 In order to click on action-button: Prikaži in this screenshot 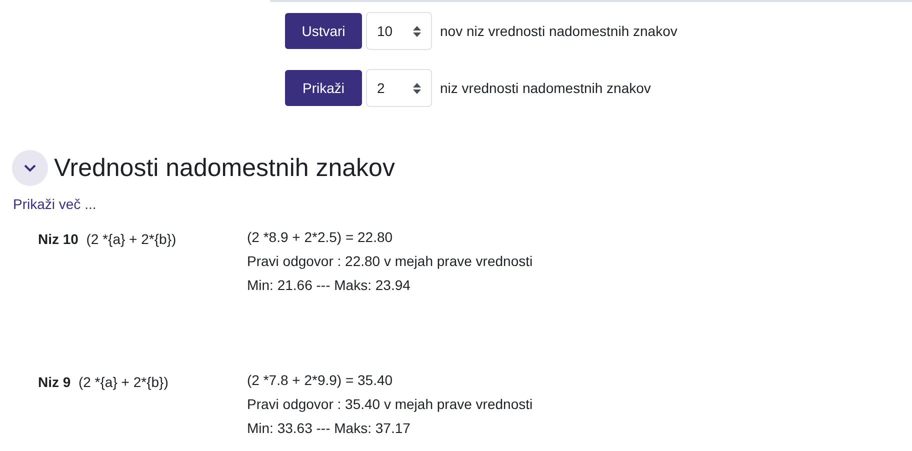, I will do `click(323, 88)`.